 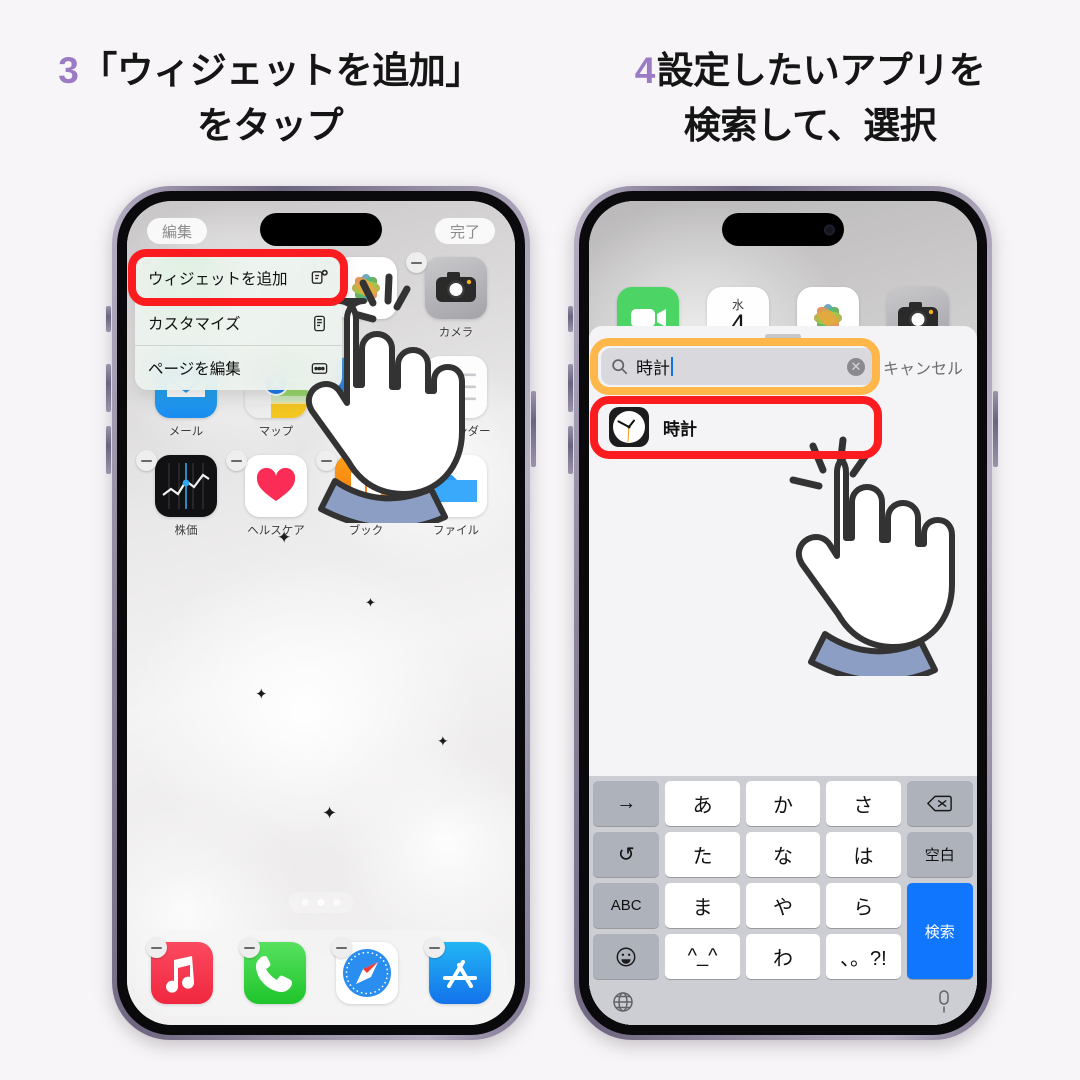 What do you see at coordinates (186, 486) in the screenshot?
I see `stocks-icon` at bounding box center [186, 486].